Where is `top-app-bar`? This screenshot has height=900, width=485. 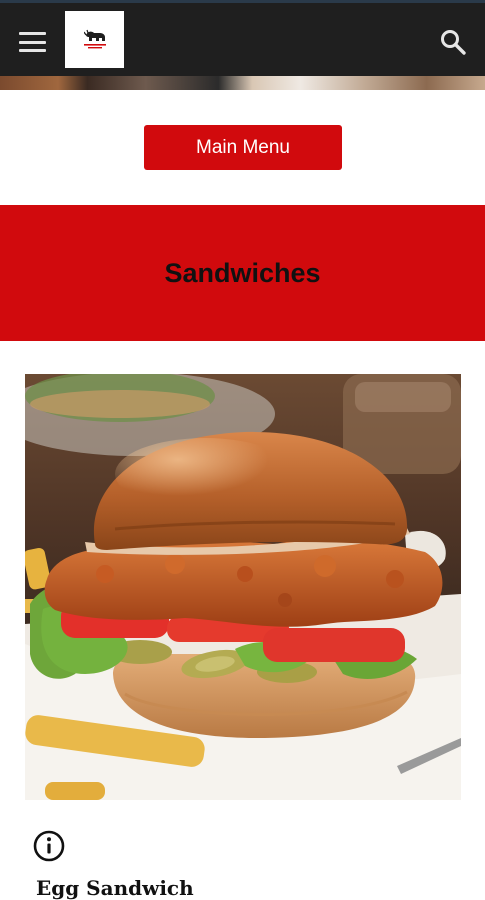
top-app-bar is located at coordinates (242, 38).